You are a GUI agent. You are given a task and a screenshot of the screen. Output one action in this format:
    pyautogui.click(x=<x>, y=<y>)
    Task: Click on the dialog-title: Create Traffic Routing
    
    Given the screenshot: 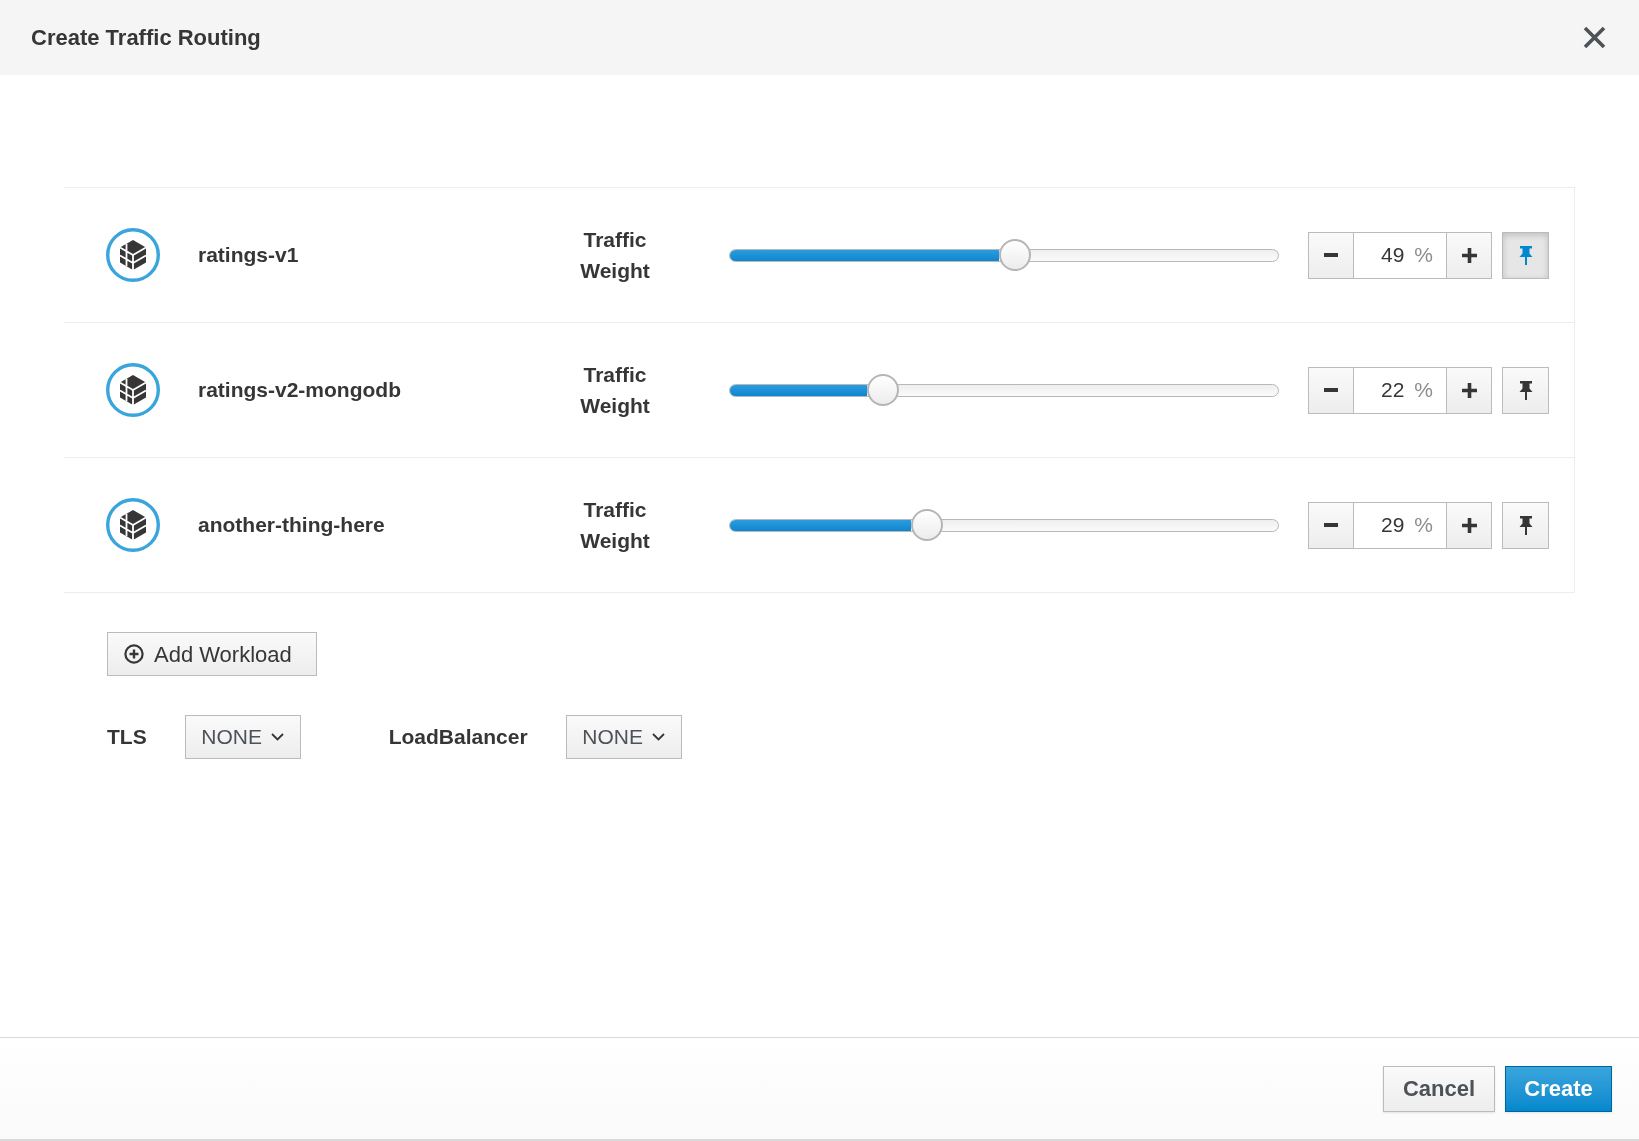 What is the action you would take?
    pyautogui.click(x=146, y=38)
    